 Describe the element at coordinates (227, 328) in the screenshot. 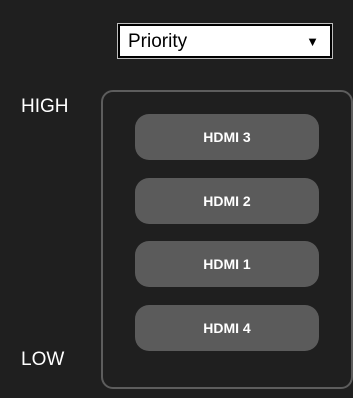

I see `priority-item-hdmi-4: HDMI 4` at that location.